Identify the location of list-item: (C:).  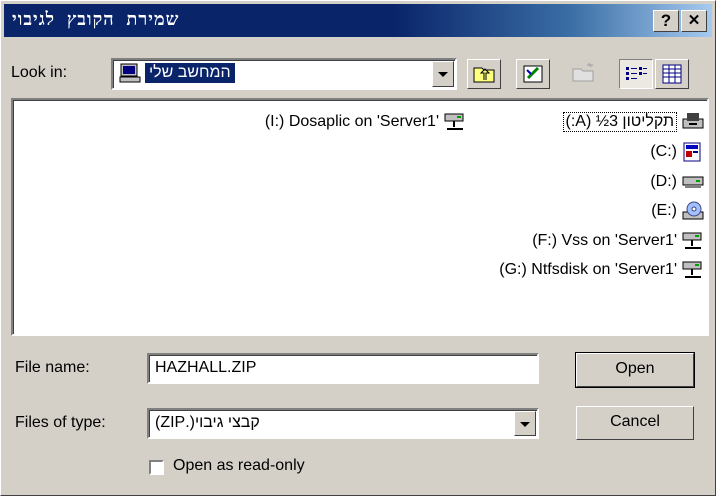
(677, 151).